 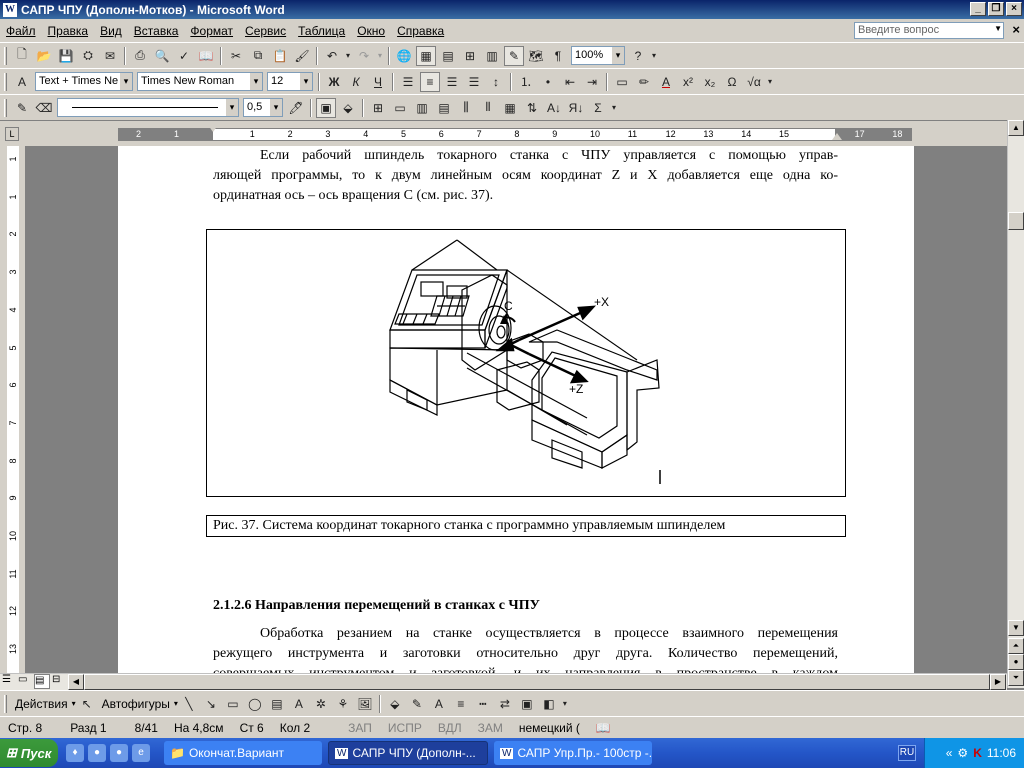 I want to click on increase-indent-icon: ⇥, so click(x=592, y=82).